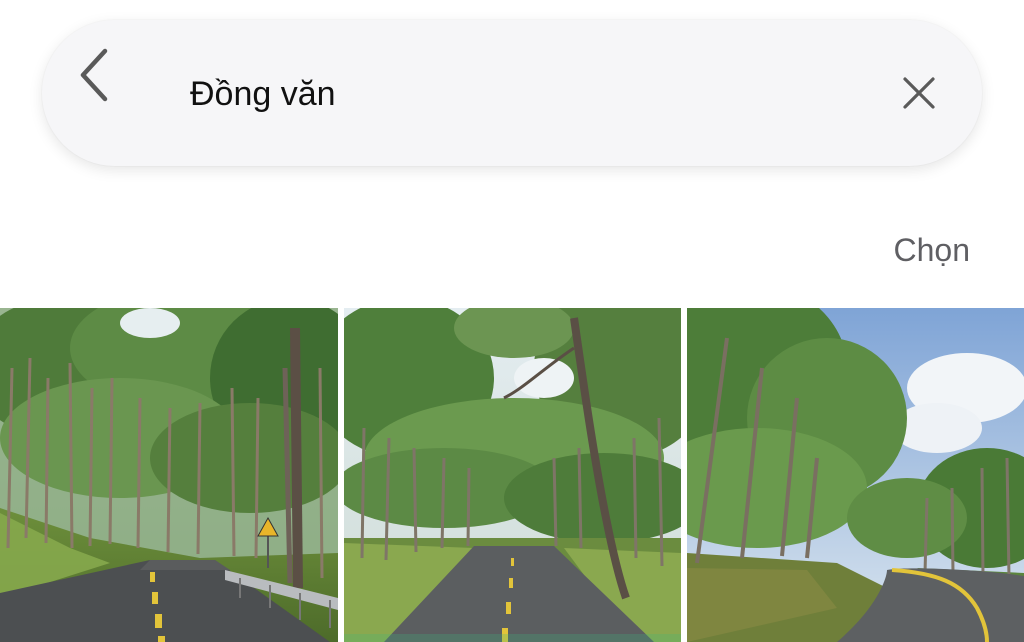  Describe the element at coordinates (932, 250) in the screenshot. I see `select-button: Chọn` at that location.